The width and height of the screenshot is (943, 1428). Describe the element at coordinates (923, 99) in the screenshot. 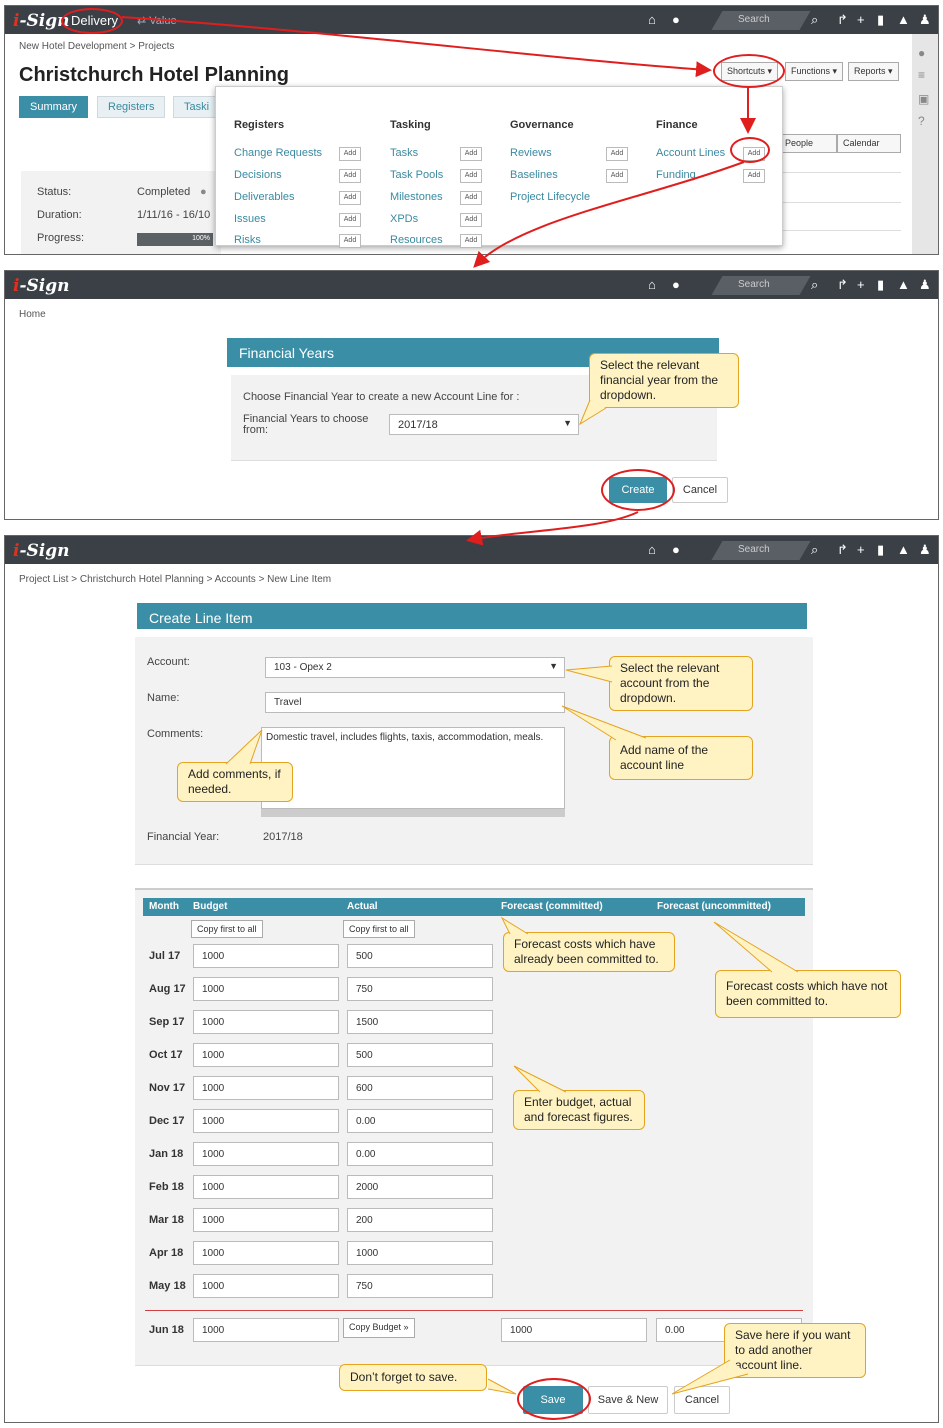

I see `lock-icon: ▣` at that location.